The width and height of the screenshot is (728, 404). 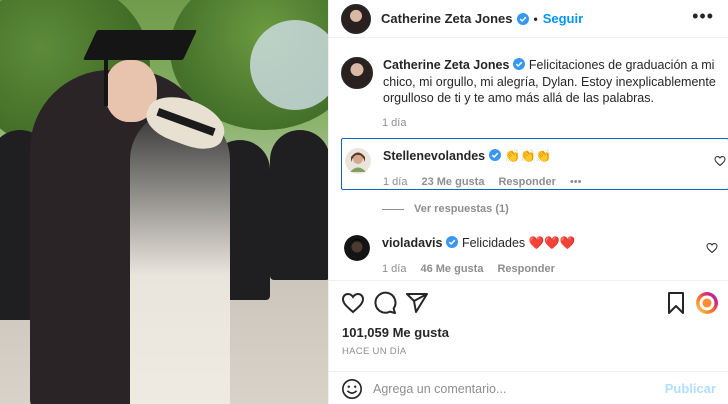 I want to click on comment-body: Stellenevolandes 👏👏👏, so click(x=467, y=161).